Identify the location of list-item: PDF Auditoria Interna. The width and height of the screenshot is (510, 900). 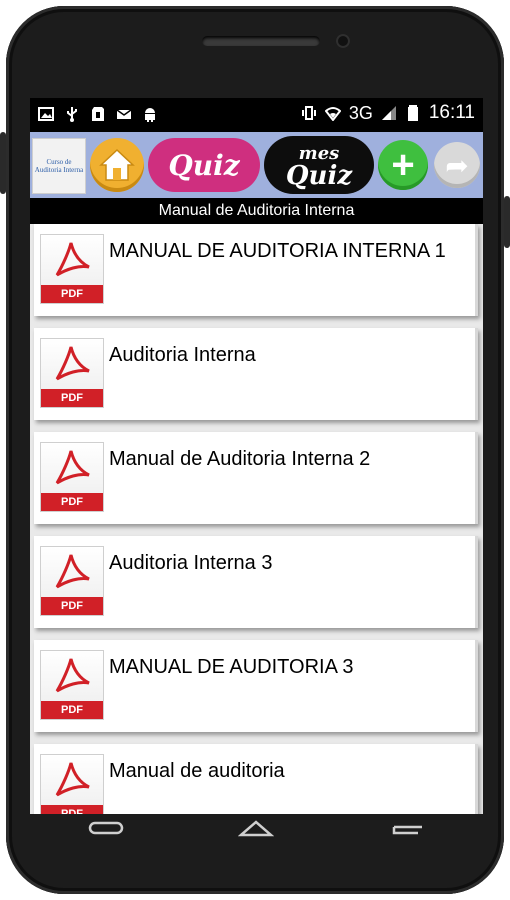
(256, 374).